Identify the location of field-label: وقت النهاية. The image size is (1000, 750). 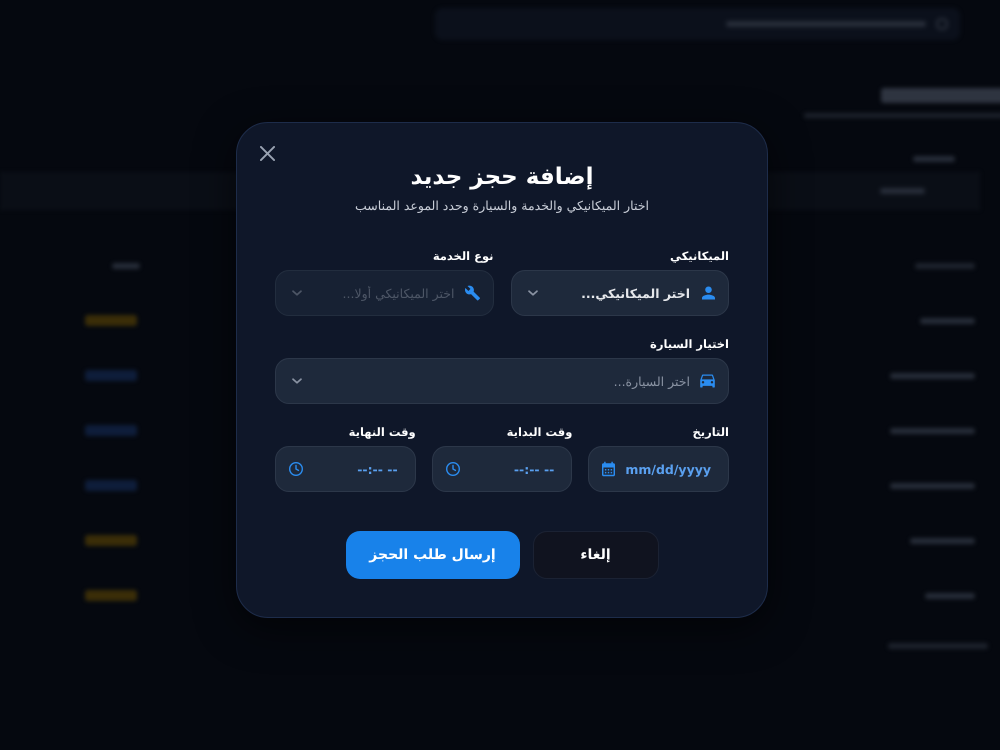
(382, 432).